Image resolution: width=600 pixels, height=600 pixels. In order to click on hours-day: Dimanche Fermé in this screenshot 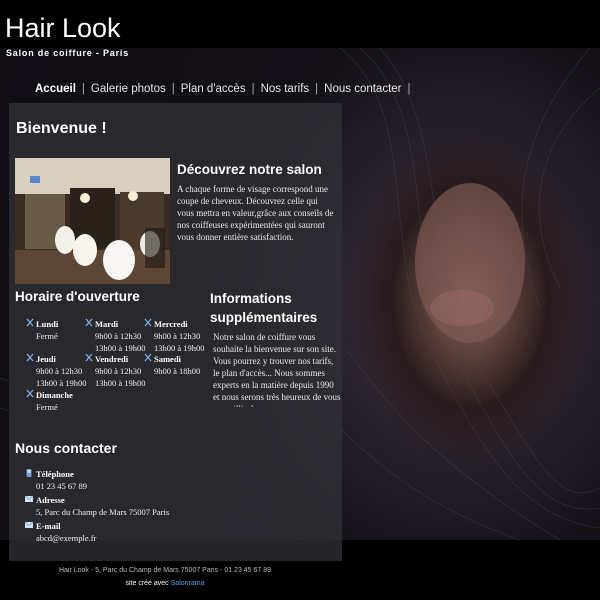, I will do `click(62, 401)`.